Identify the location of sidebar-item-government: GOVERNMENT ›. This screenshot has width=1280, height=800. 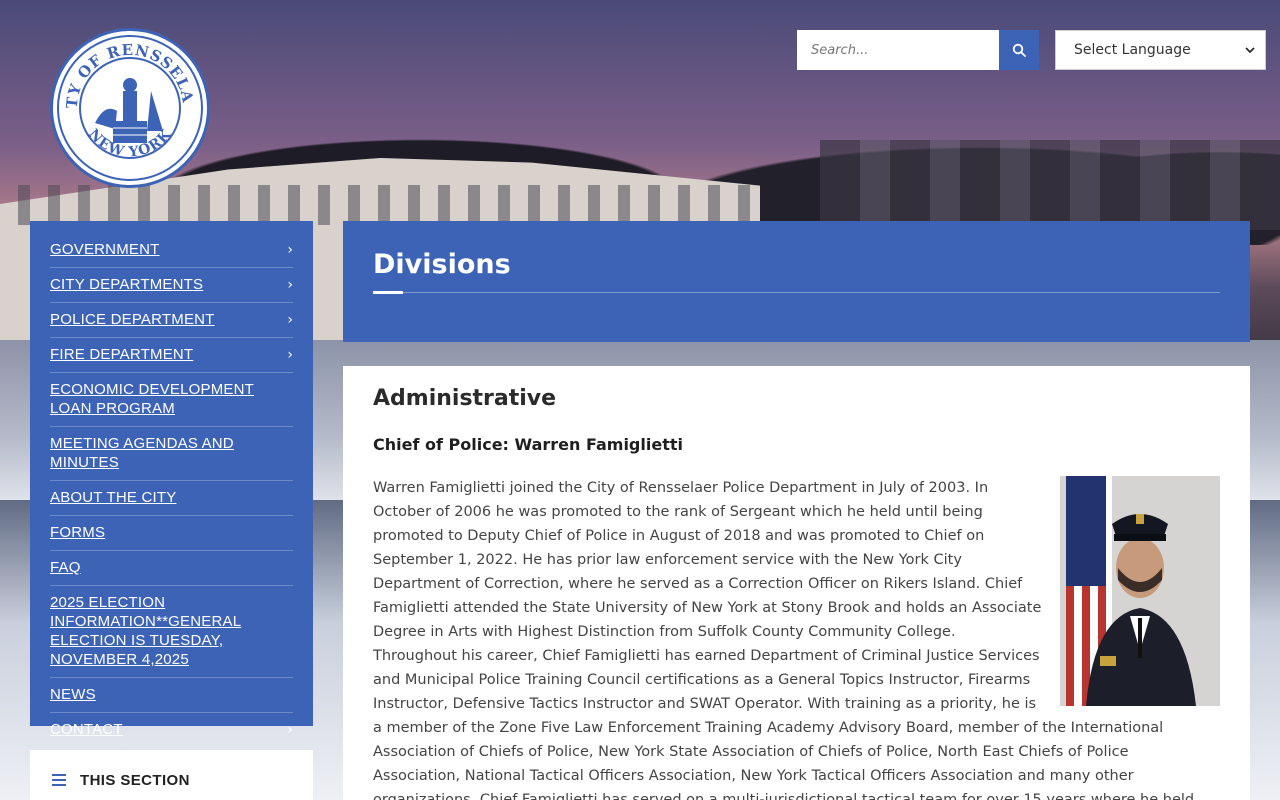
(171, 250).